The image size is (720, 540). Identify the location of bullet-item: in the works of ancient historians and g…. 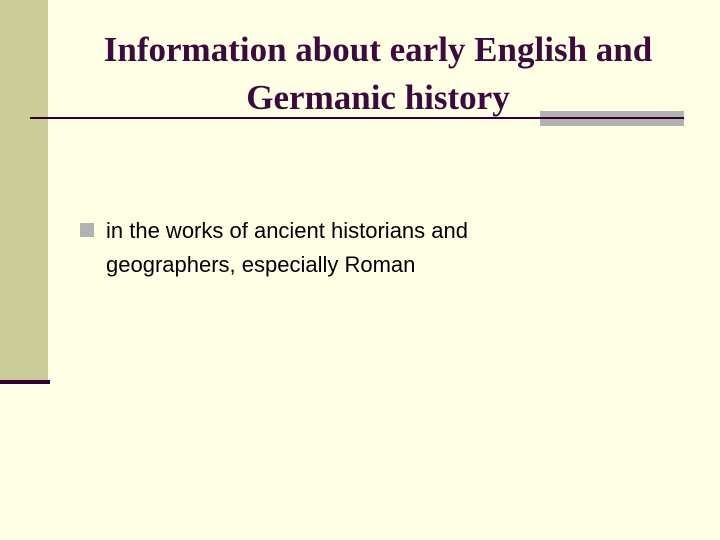
(380, 248).